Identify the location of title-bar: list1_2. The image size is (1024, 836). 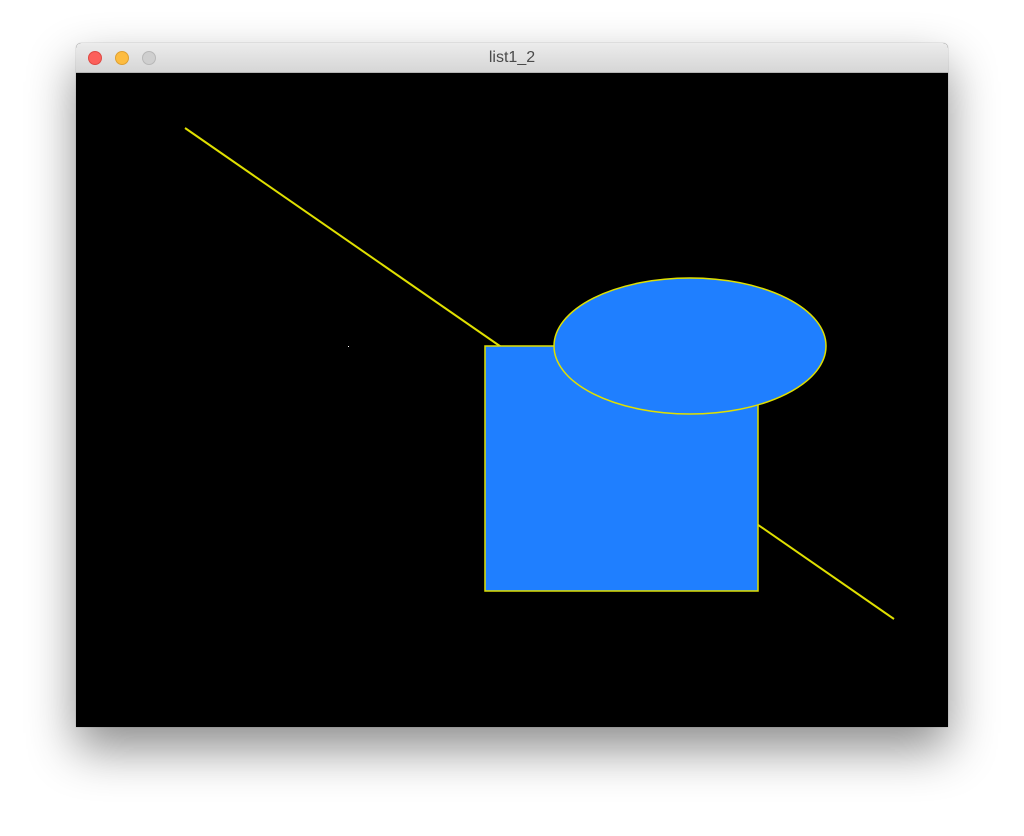
(512, 58).